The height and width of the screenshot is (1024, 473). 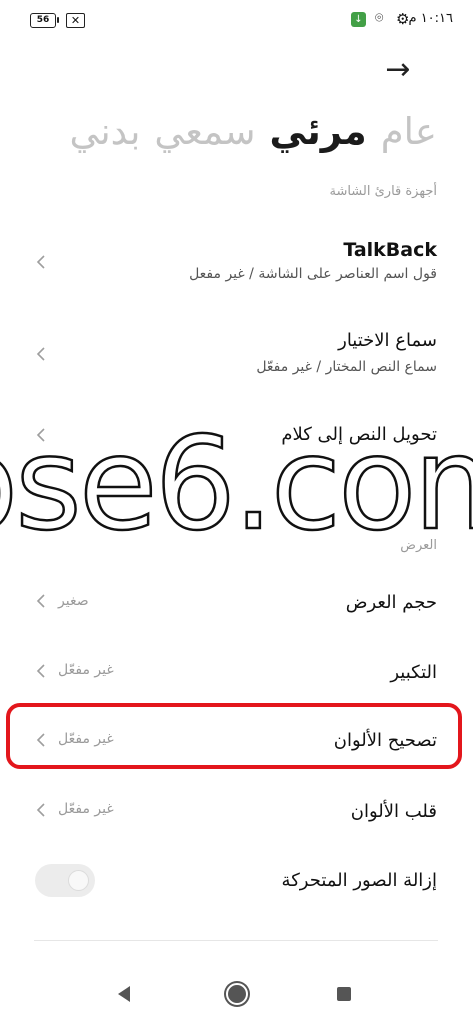 I want to click on category-tabs: عام مرئي سمعي بدني, so click(x=253, y=131).